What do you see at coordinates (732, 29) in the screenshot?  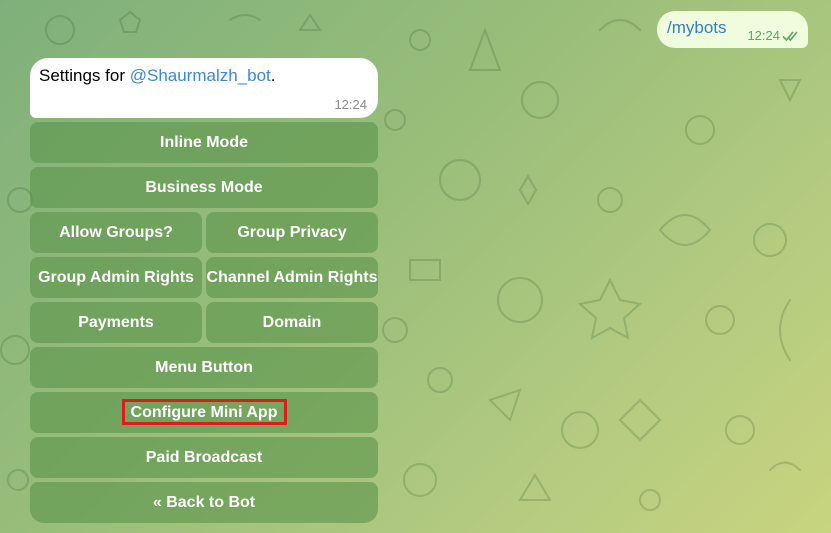 I see `outgoing-message: /mybots 12:24` at bounding box center [732, 29].